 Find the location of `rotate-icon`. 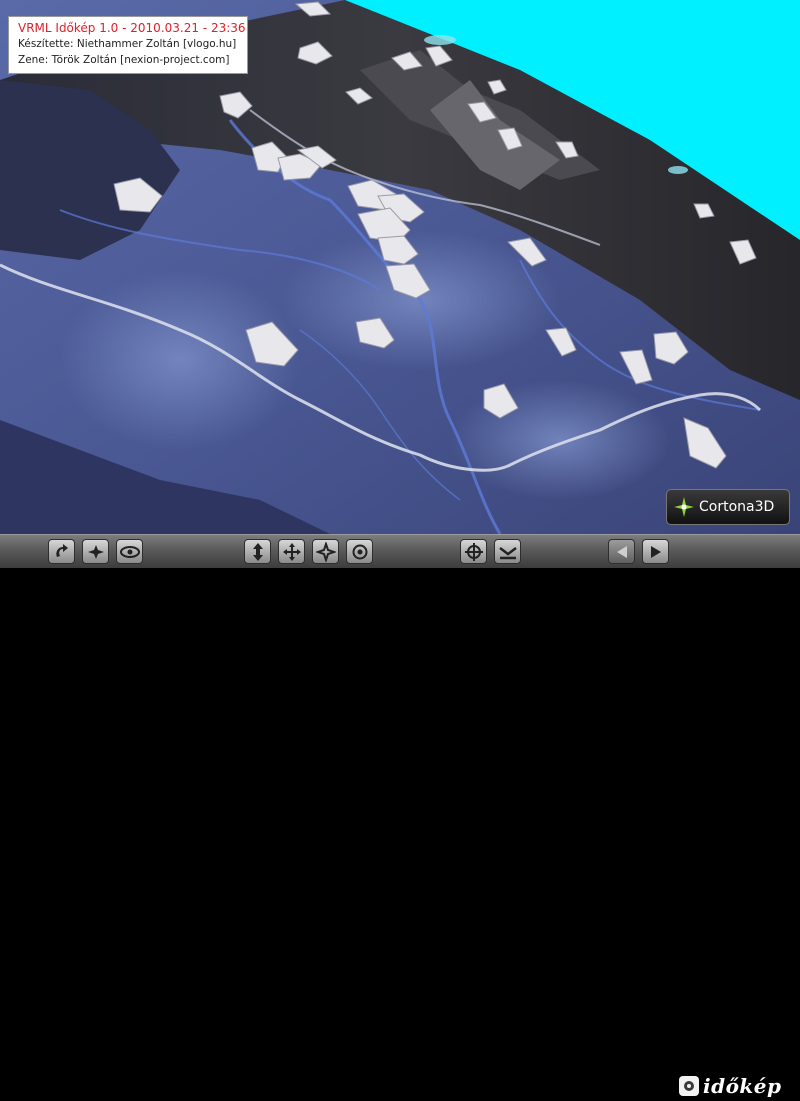

rotate-icon is located at coordinates (359, 551).